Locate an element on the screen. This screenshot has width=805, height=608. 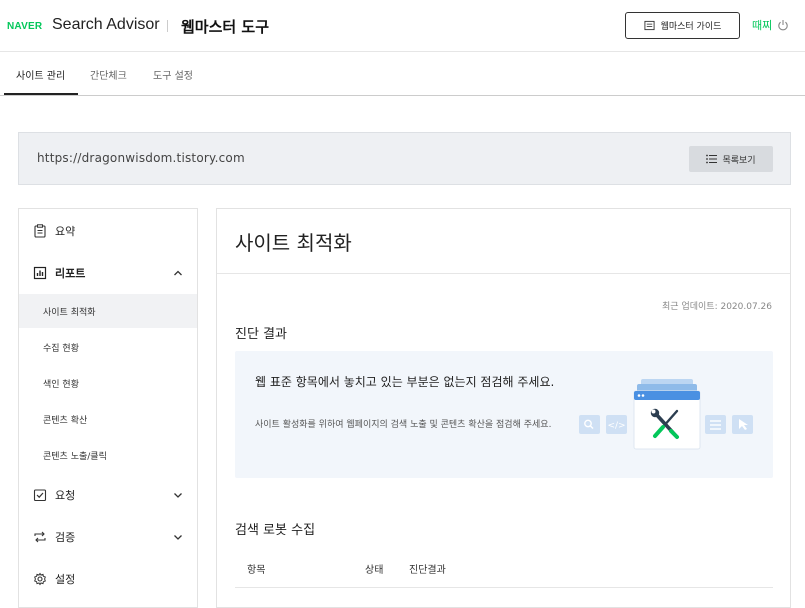
site-url: https://dragonwisdom.tistory.com is located at coordinates (141, 158).